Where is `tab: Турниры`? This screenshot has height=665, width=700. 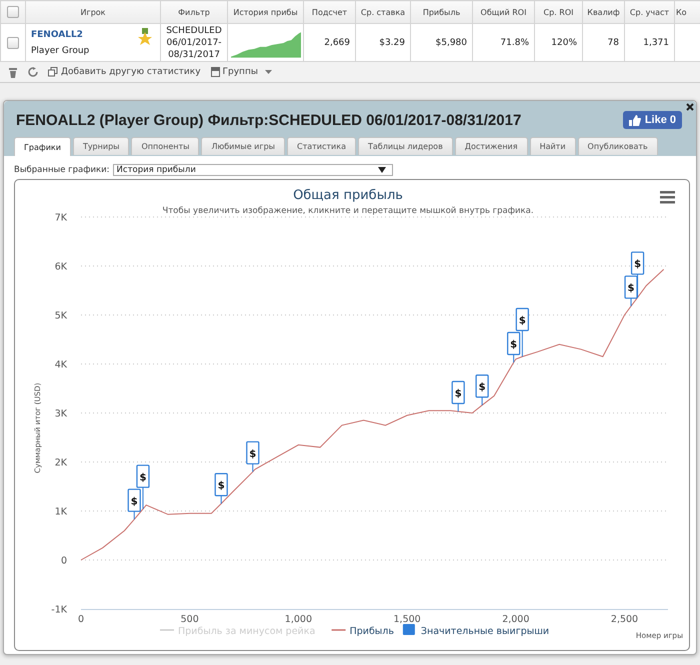
tab: Турниры is located at coordinates (101, 146).